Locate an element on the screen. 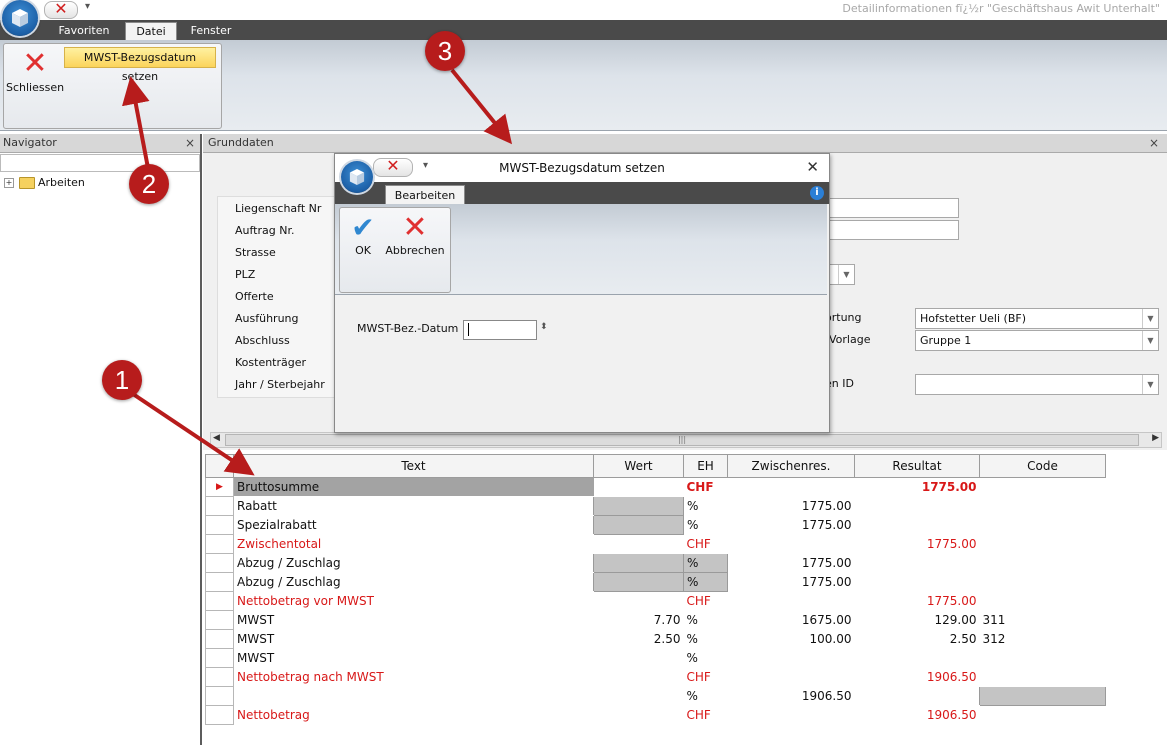  table-row: Nettobetrag nach MWST CHF 1906.50 is located at coordinates (655, 677).